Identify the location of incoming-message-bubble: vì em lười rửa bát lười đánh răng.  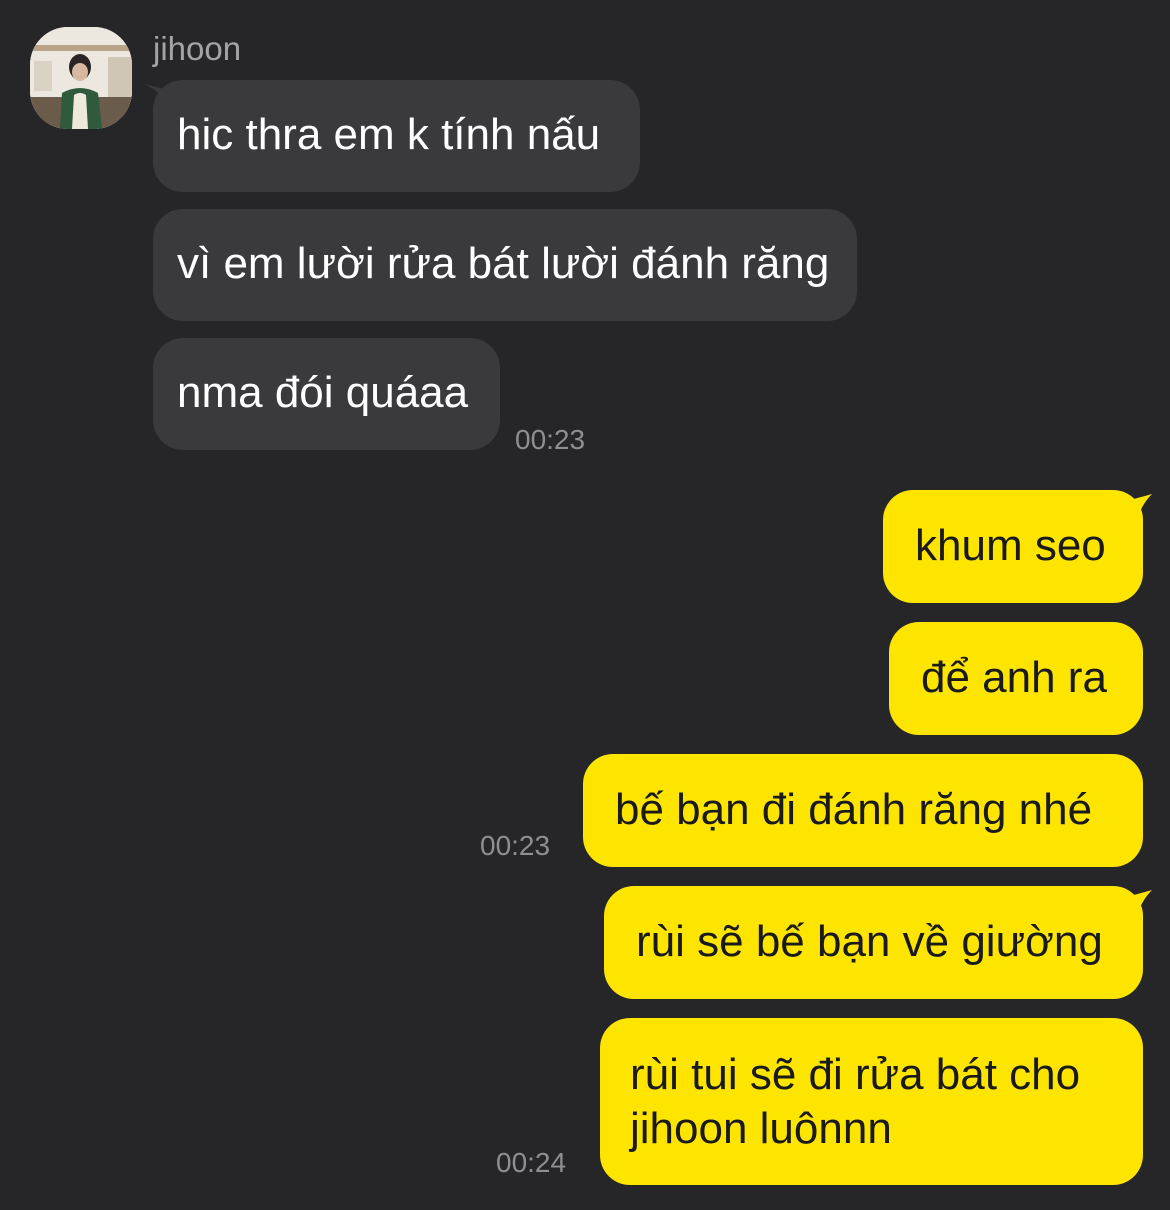
(505, 265).